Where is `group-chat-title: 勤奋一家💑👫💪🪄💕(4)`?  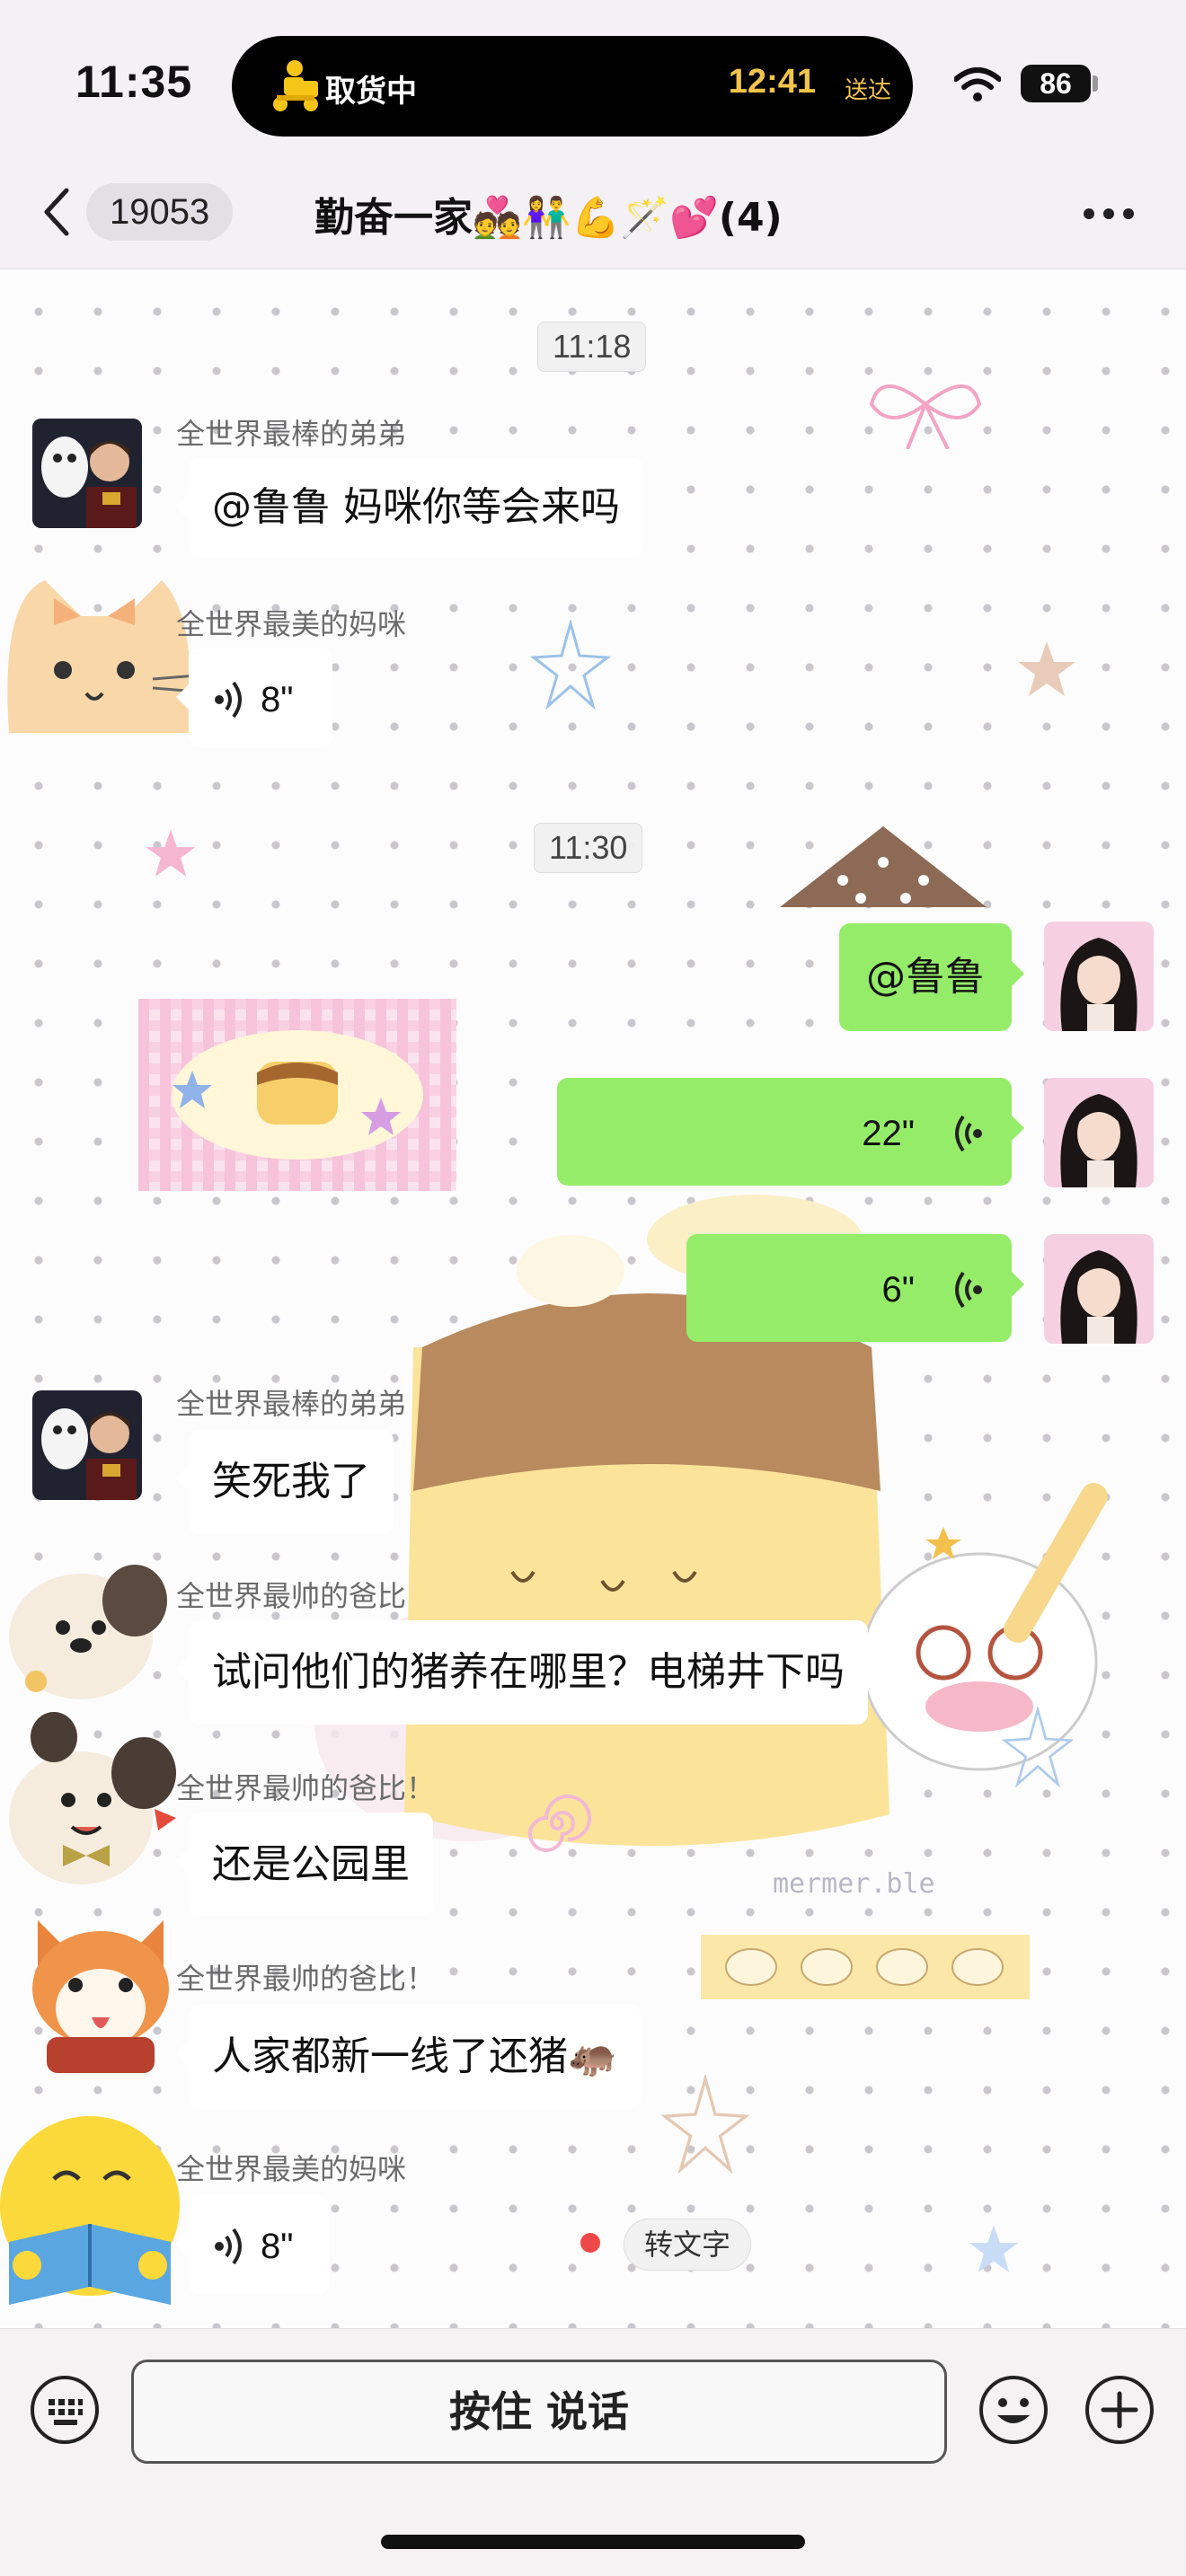 group-chat-title: 勤奋一家💑👫💪🪄💕(4) is located at coordinates (548, 214).